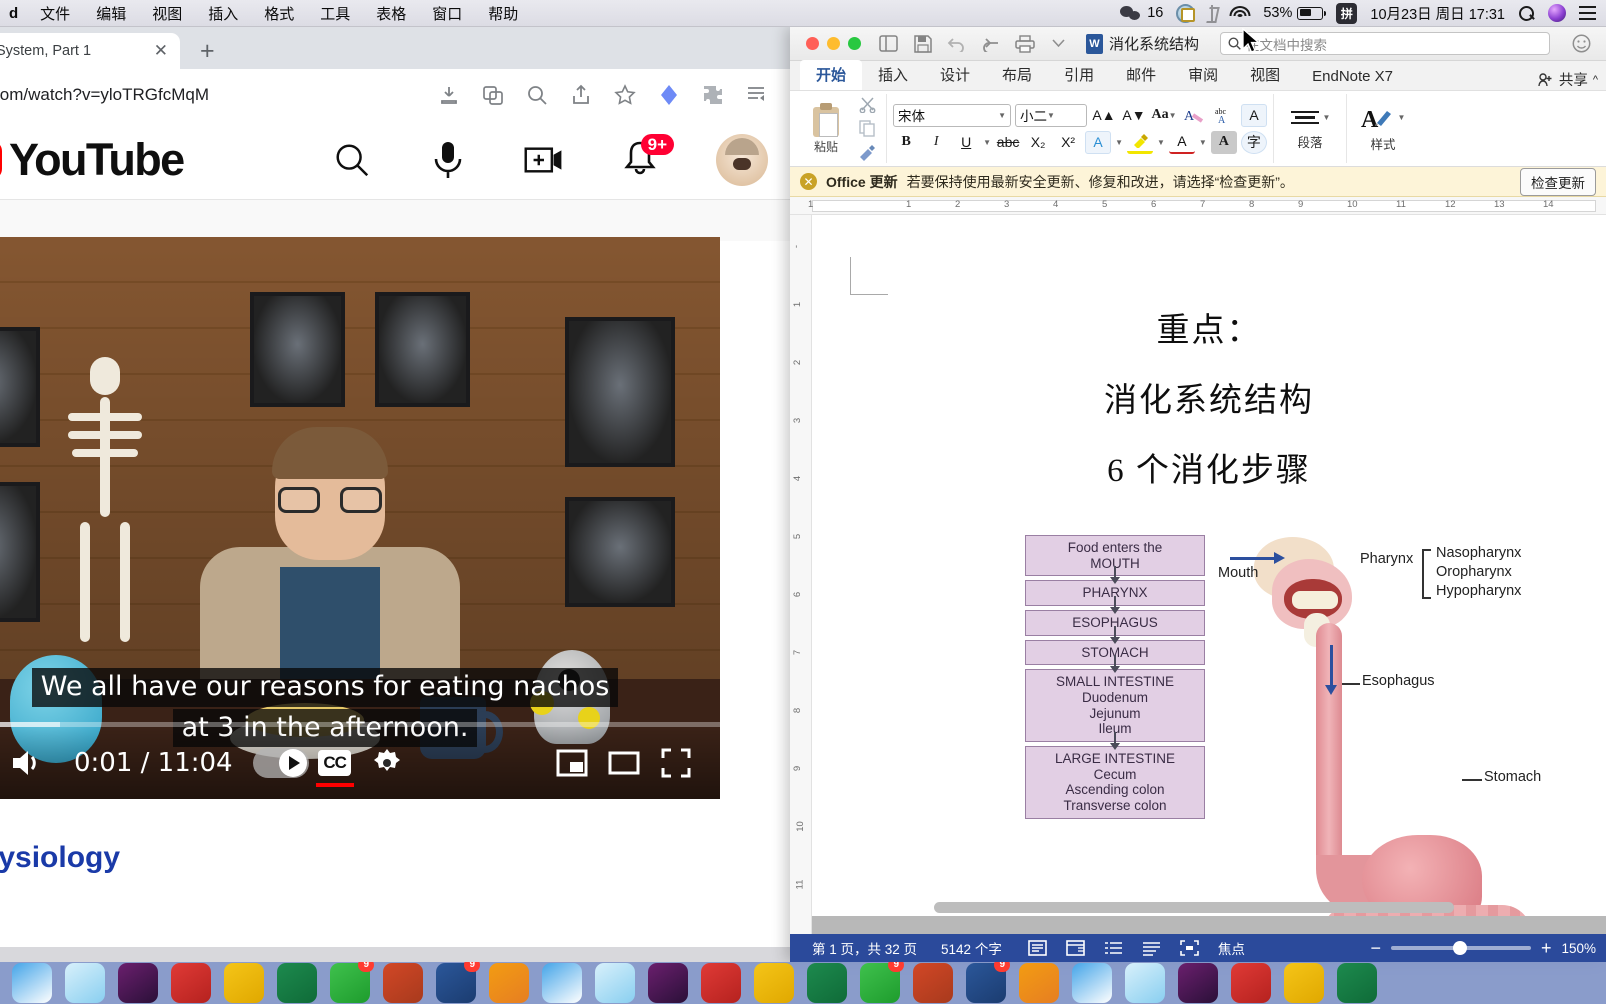 The height and width of the screenshot is (1004, 1606). What do you see at coordinates (448, 160) in the screenshot?
I see `voice-search-icon` at bounding box center [448, 160].